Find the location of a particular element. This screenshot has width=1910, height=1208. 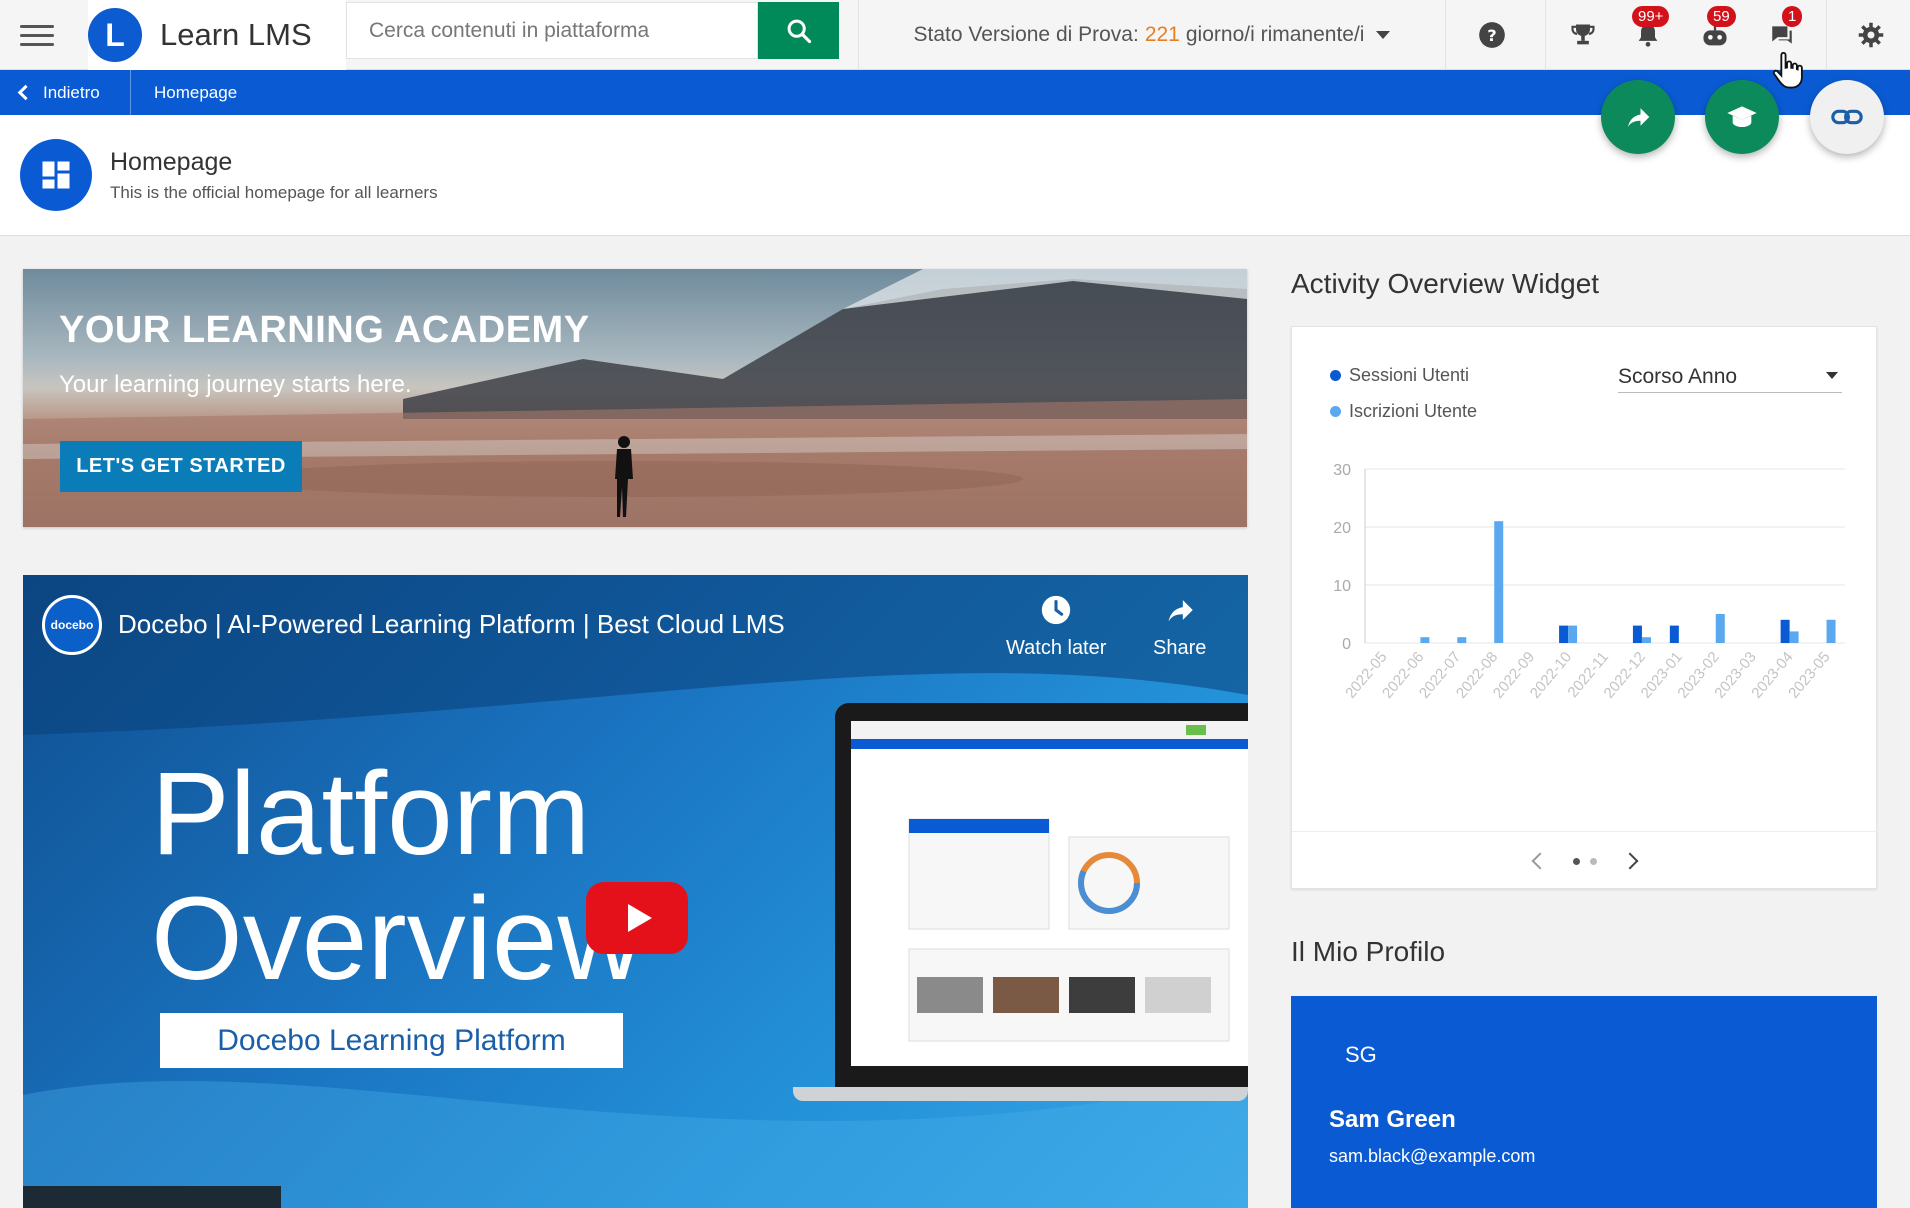

search-icon is located at coordinates (799, 31).